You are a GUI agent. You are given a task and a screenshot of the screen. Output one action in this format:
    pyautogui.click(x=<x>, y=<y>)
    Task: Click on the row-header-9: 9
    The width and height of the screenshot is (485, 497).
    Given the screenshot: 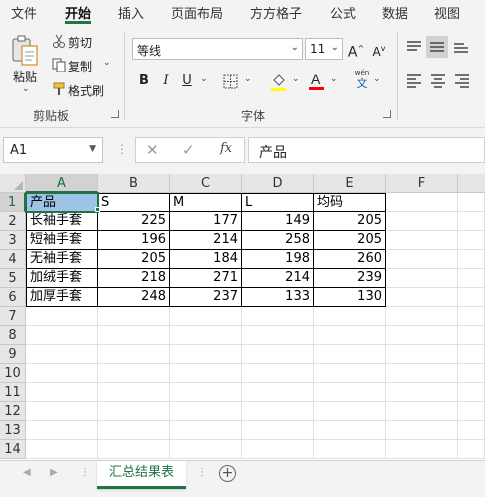 What is the action you would take?
    pyautogui.click(x=13, y=354)
    